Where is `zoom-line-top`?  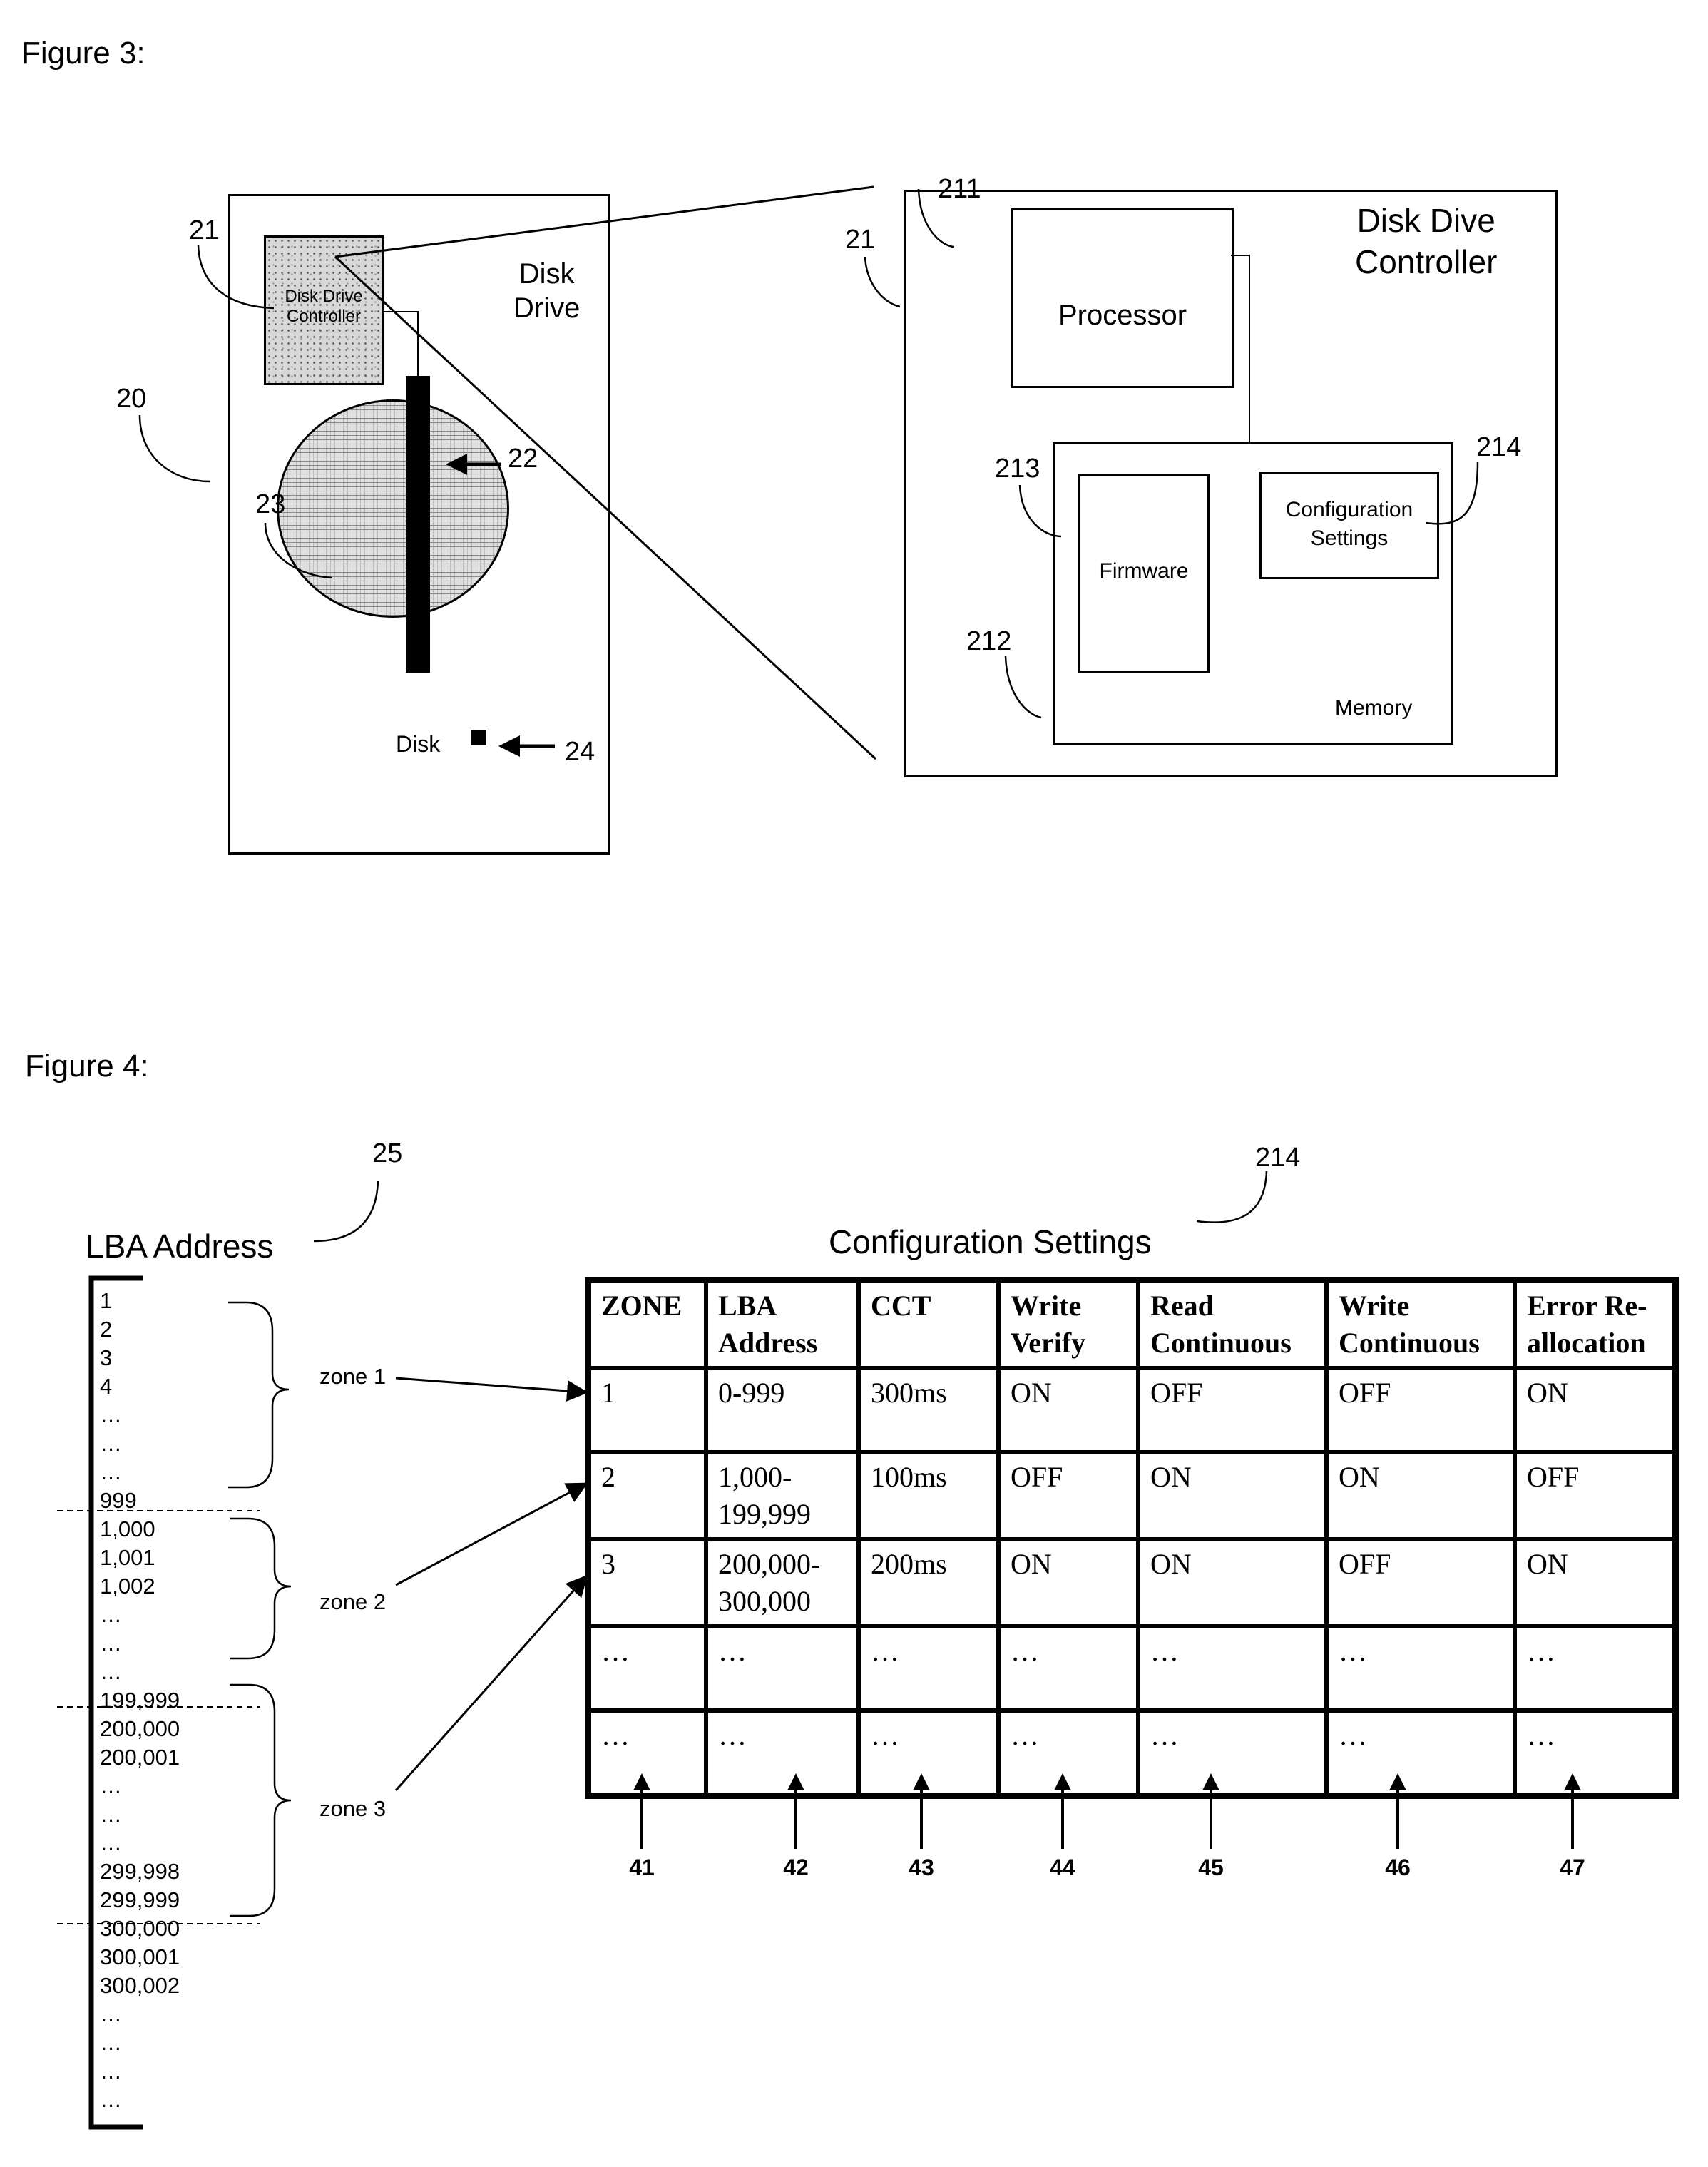
zoom-line-top is located at coordinates (604, 221).